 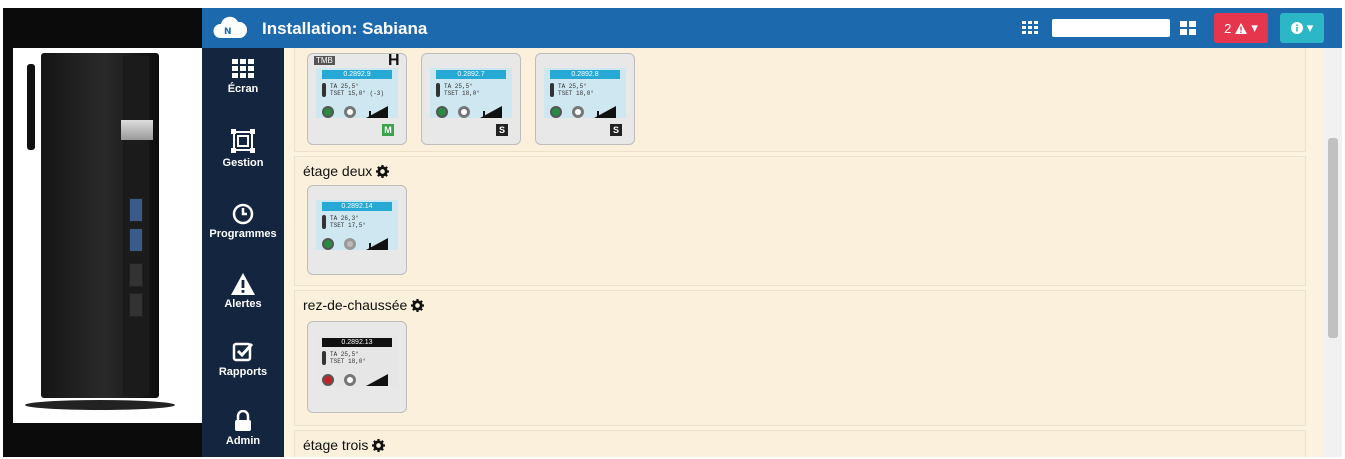 I want to click on mini-pc-stand, so click(x=100, y=405).